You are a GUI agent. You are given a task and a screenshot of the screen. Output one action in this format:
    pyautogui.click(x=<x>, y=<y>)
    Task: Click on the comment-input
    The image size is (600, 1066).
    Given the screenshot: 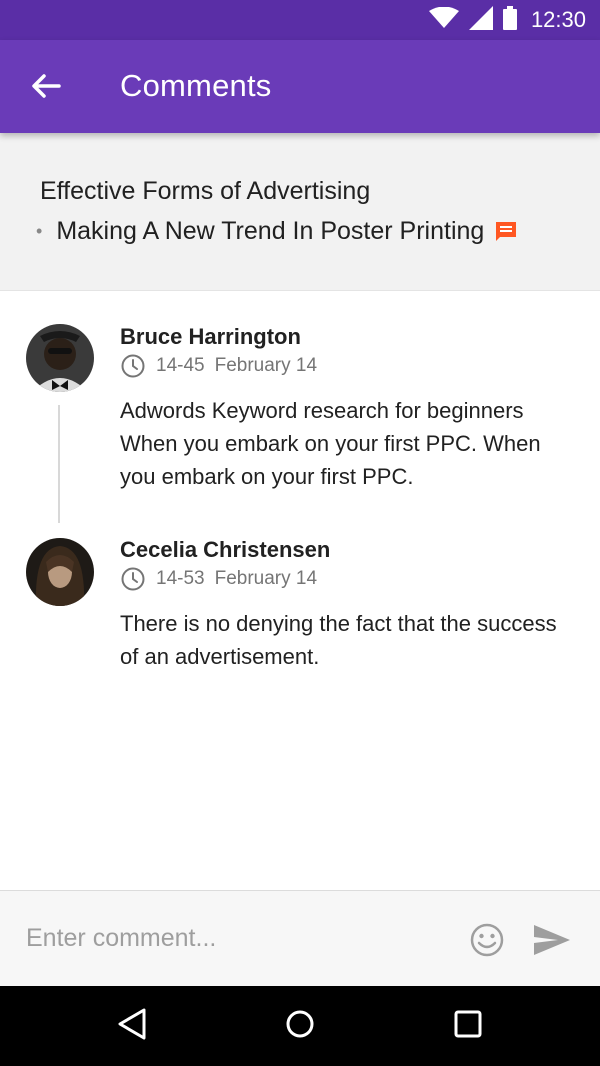 What is the action you would take?
    pyautogui.click(x=226, y=938)
    